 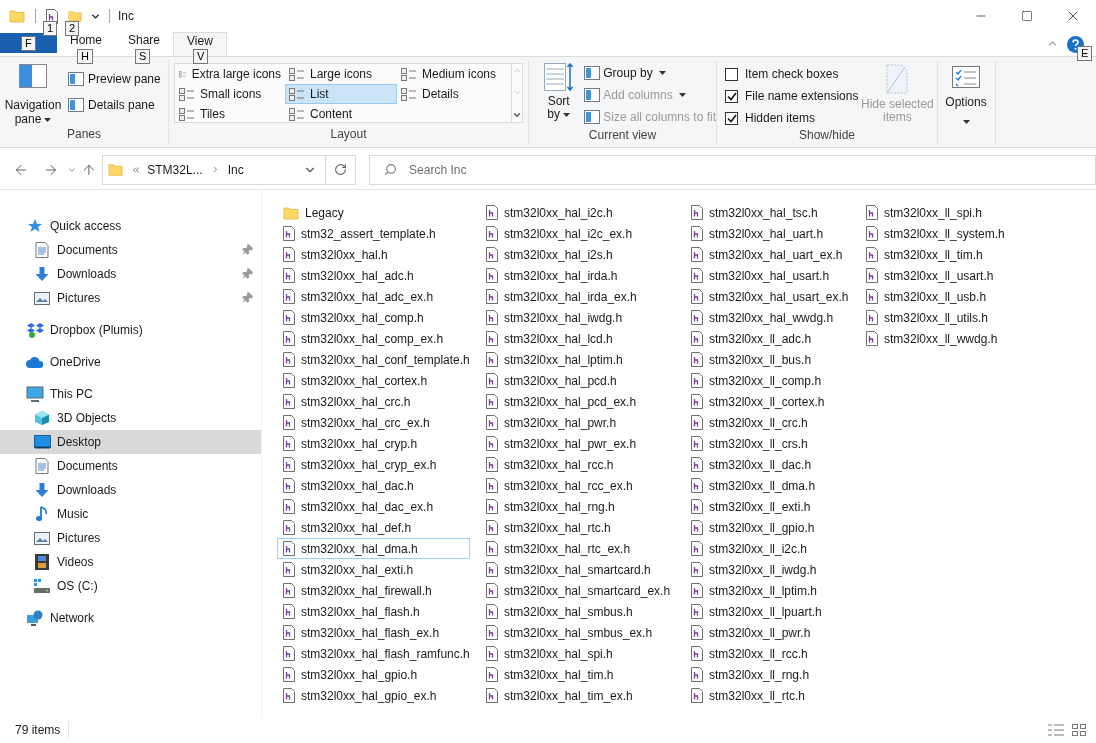 What do you see at coordinates (577, 443) in the screenshot?
I see `file-item: stm32l0xx_hal_pwr_ex.h` at bounding box center [577, 443].